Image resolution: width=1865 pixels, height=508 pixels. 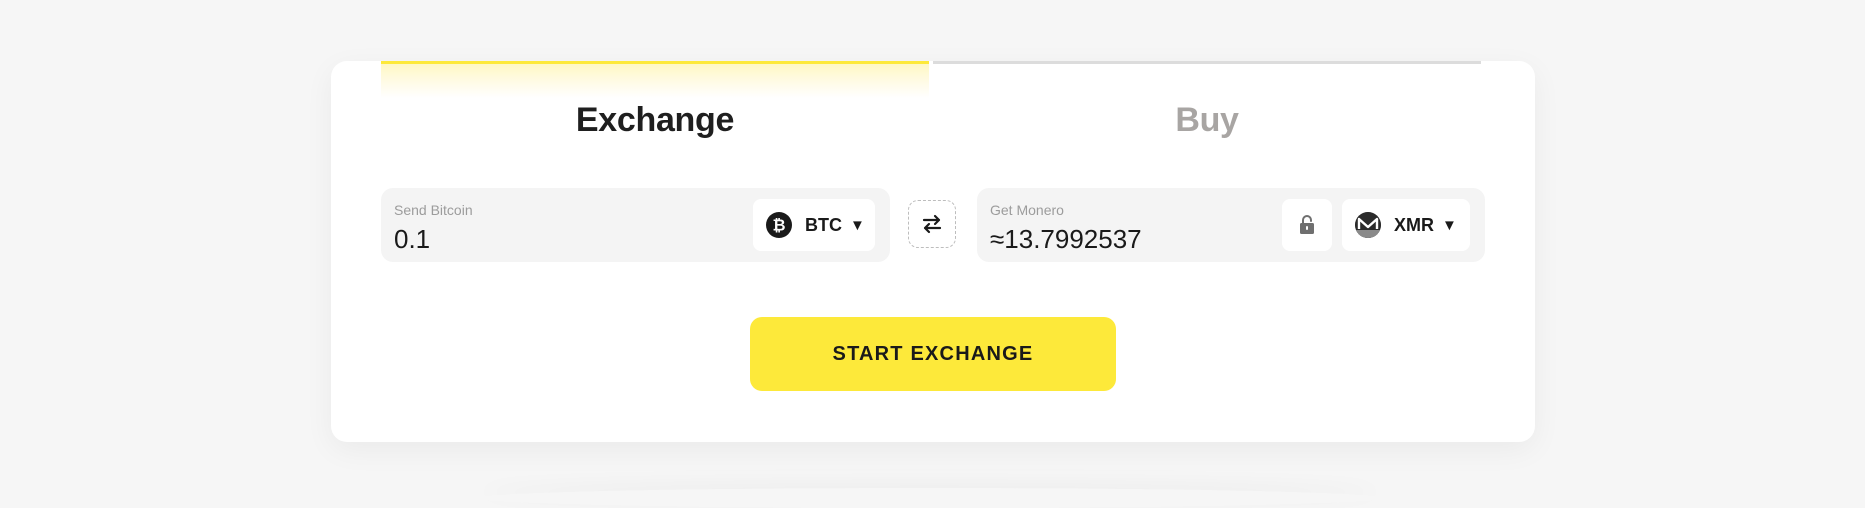 I want to click on monero-icon, so click(x=1368, y=225).